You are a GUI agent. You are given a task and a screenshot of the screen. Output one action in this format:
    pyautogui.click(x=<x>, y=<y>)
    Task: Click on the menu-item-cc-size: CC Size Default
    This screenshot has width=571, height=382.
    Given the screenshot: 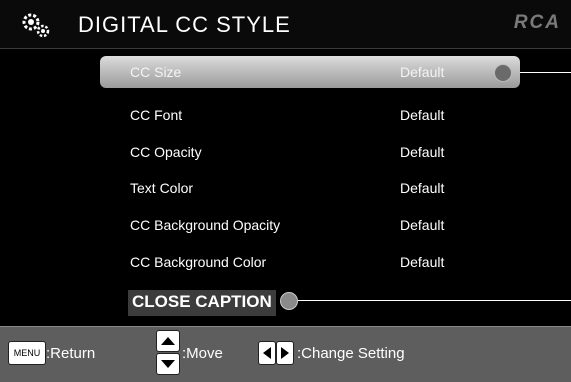 What is the action you would take?
    pyautogui.click(x=310, y=72)
    